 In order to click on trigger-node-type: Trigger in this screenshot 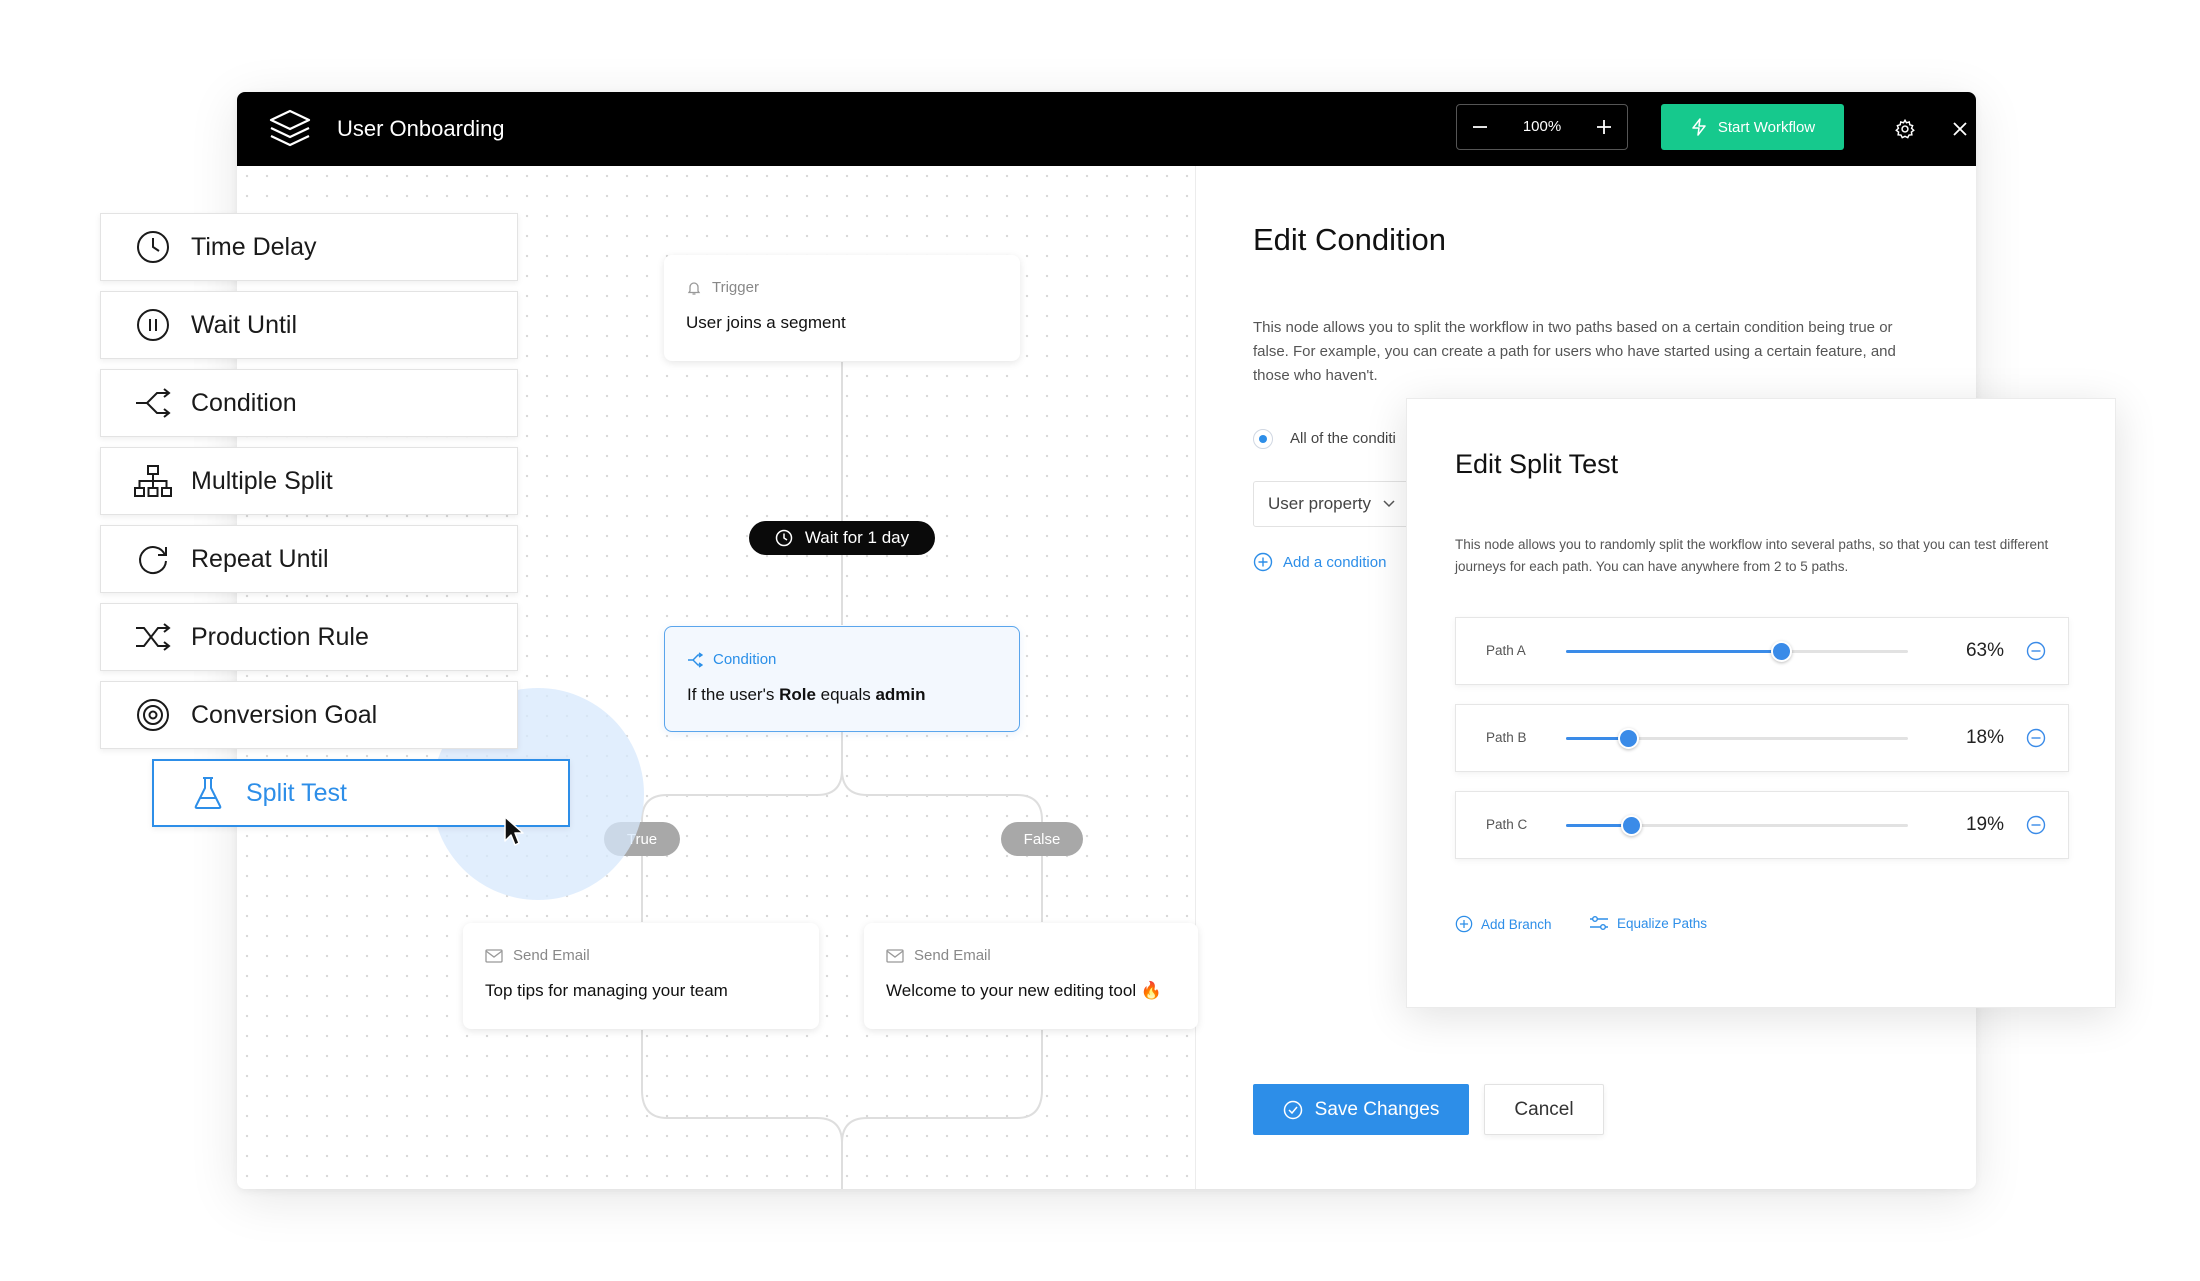, I will do `click(722, 287)`.